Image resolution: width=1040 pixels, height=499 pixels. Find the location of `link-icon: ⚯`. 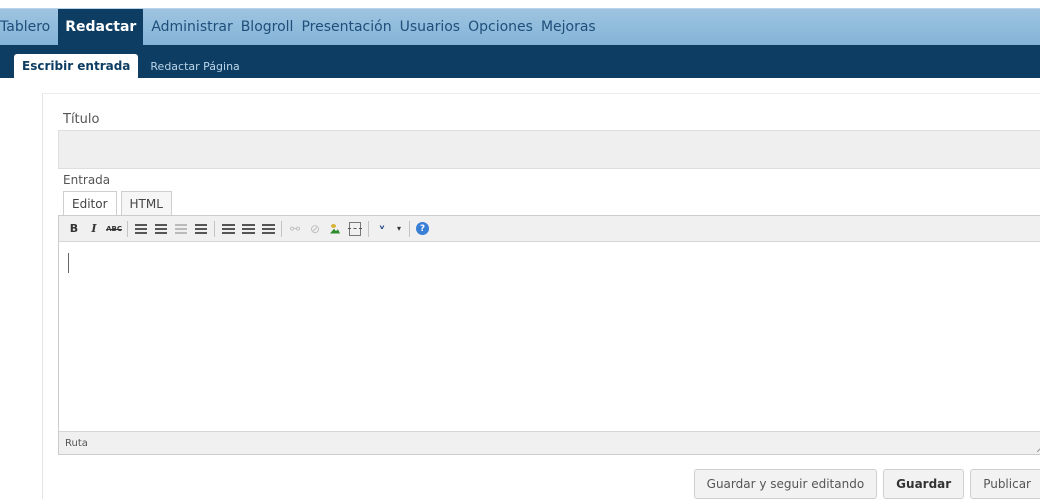

link-icon: ⚯ is located at coordinates (295, 228).